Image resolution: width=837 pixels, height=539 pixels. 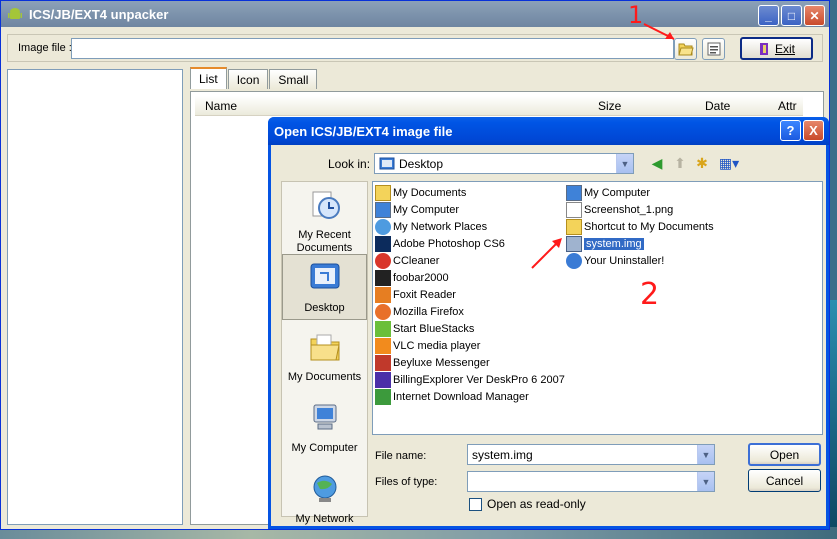 What do you see at coordinates (787, 106) in the screenshot?
I see `column-attr: Attr` at bounding box center [787, 106].